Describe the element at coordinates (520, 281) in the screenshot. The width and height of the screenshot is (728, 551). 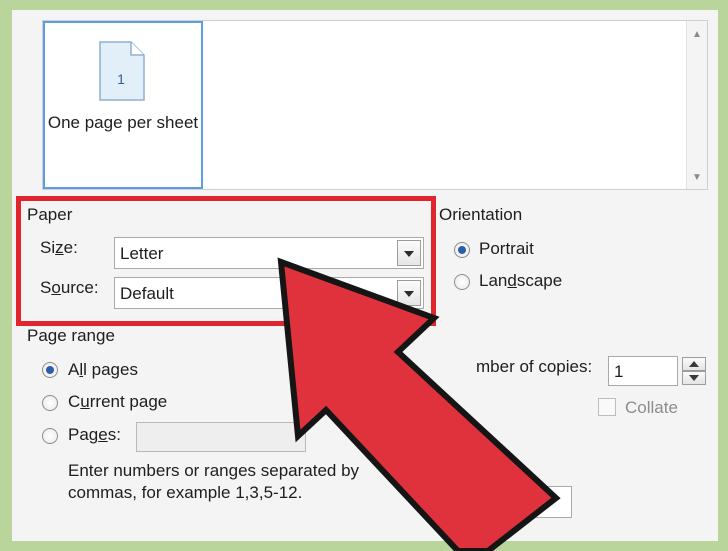
I see `landscape-label: Landscape` at that location.